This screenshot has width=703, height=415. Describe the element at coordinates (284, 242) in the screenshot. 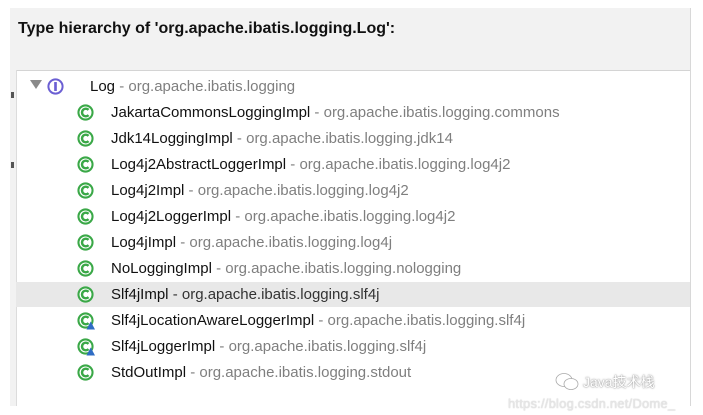

I see `package-name: - org.apache.ibatis.logging.log4j` at that location.